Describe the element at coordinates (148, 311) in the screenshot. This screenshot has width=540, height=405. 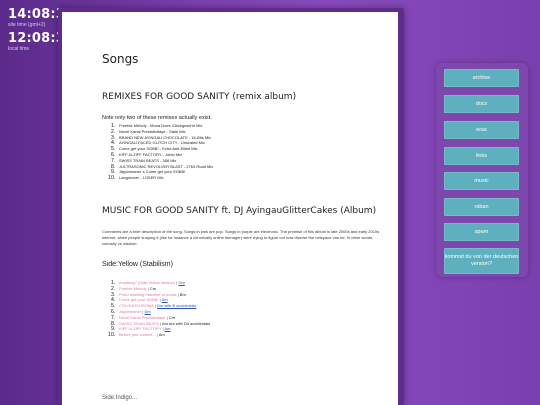
I see `chord-link: Dm` at that location.